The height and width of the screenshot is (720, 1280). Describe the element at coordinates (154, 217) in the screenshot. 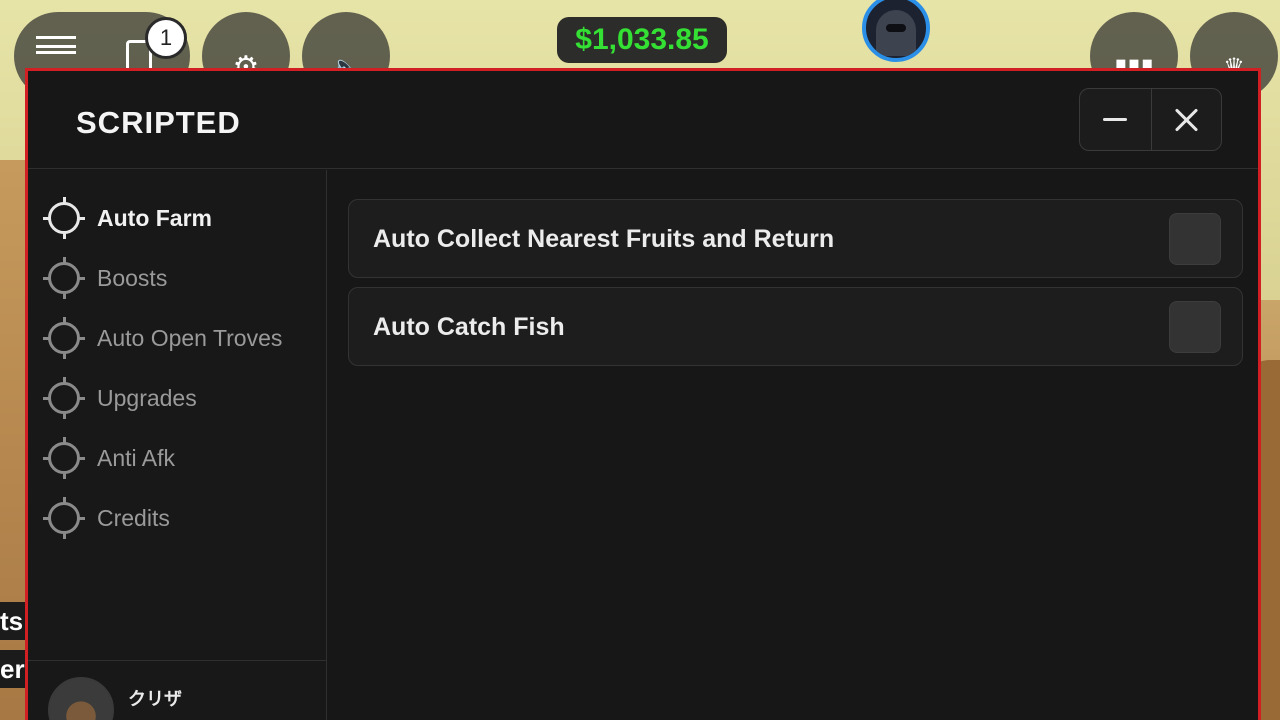

I see `sidebar-item-label: Auto Farm` at that location.